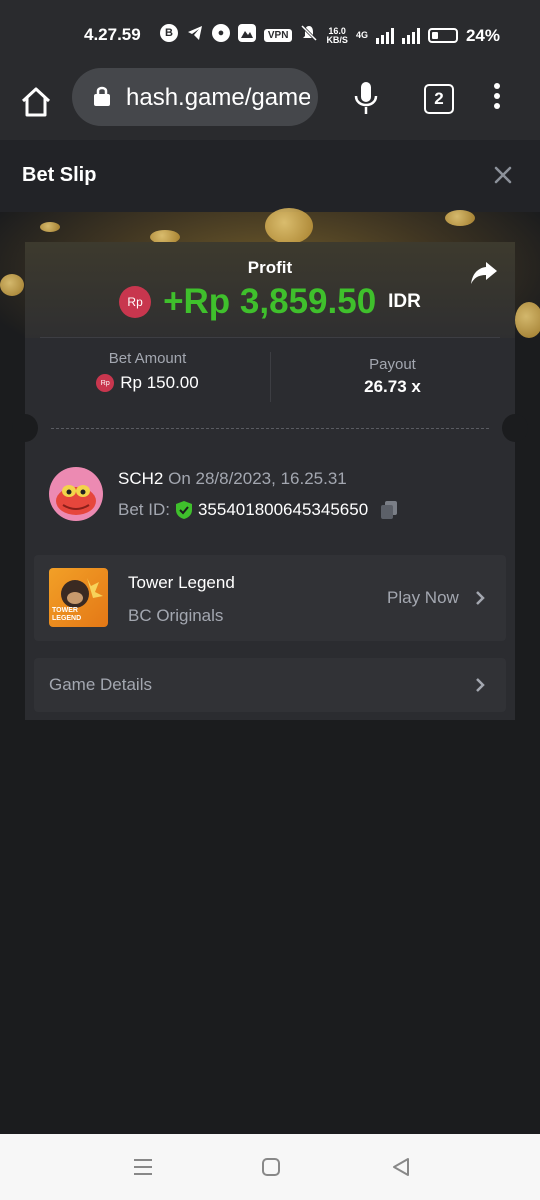 Image resolution: width=540 pixels, height=1200 pixels. I want to click on telegram-icon, so click(195, 35).